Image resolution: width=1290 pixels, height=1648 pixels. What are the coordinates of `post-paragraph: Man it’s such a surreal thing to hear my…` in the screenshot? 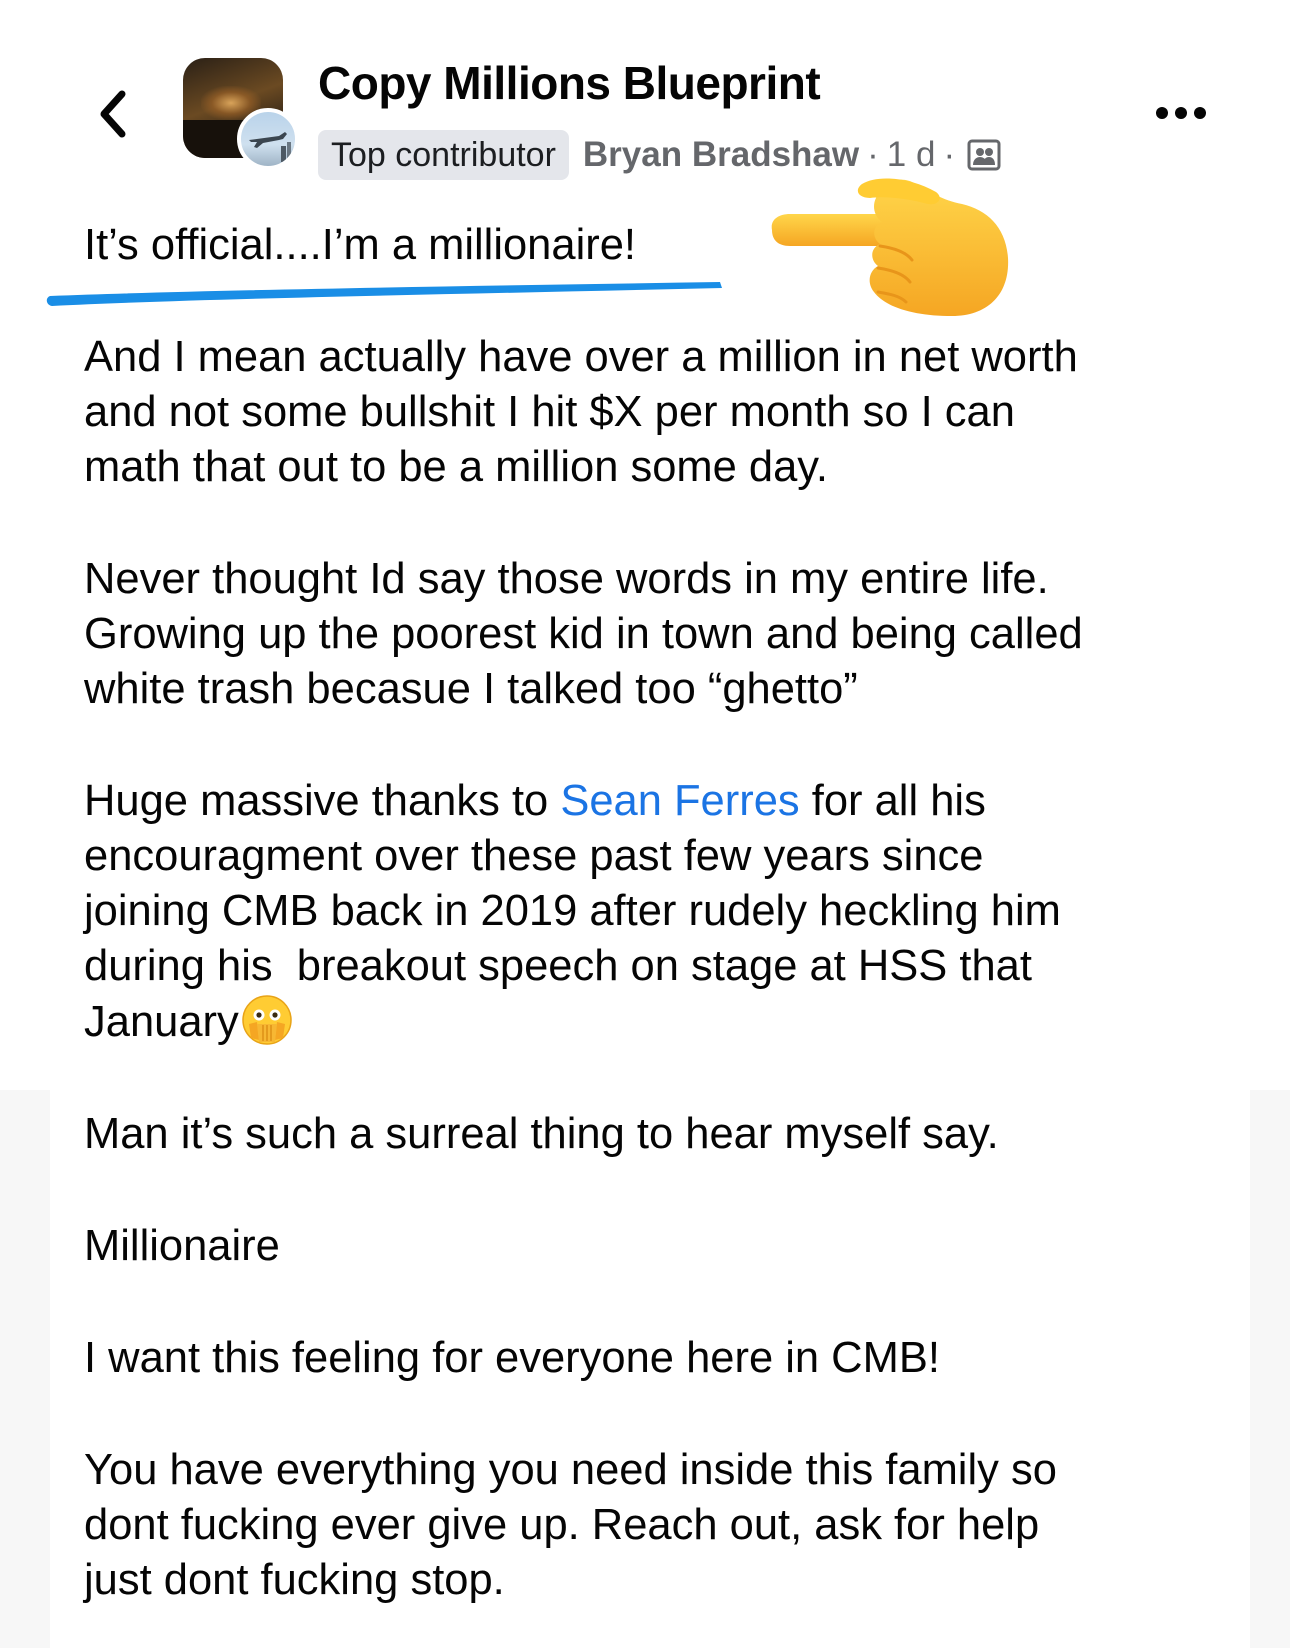 It's located at (541, 1134).